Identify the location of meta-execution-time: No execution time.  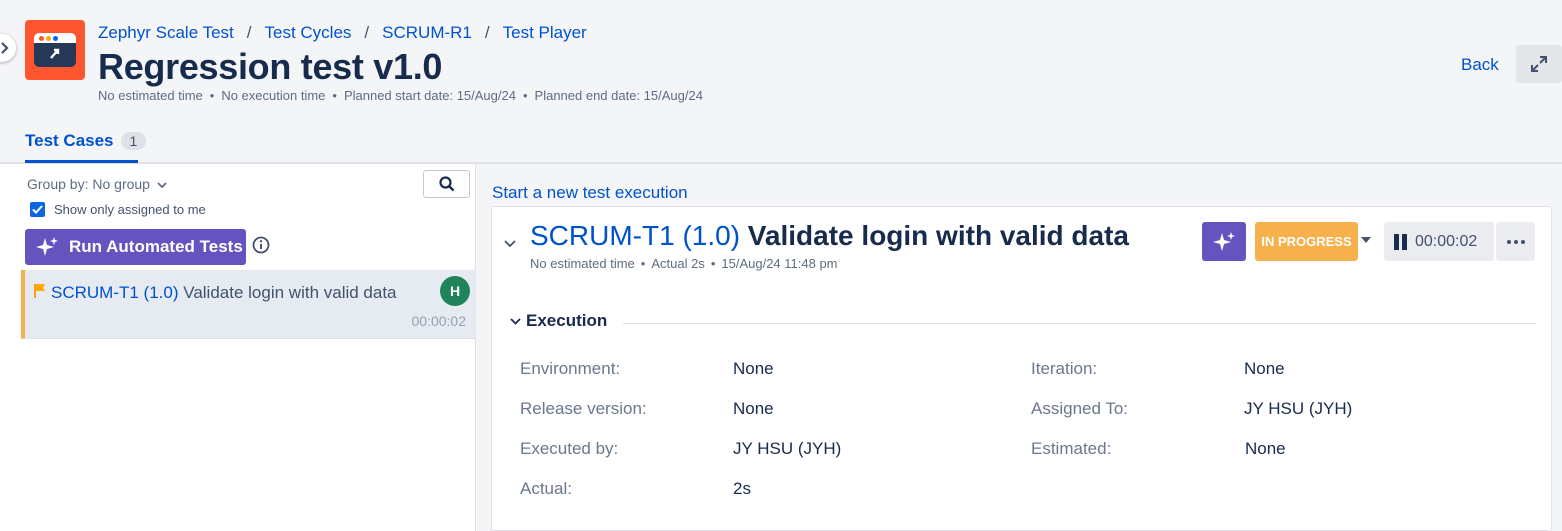
(273, 95).